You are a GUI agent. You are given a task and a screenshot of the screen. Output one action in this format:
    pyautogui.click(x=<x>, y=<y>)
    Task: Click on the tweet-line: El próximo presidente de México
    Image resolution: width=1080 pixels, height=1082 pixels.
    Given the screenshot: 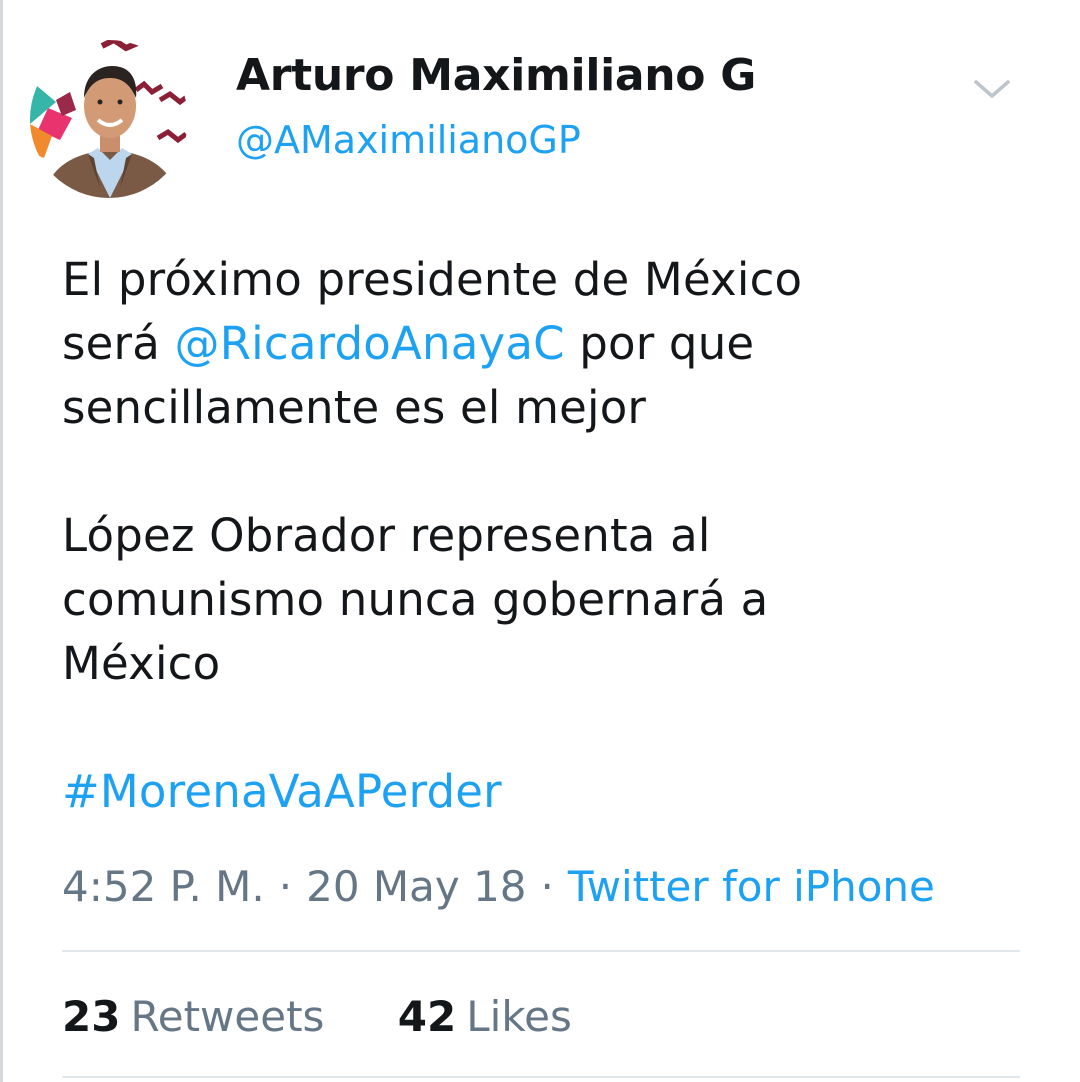 What is the action you would take?
    pyautogui.click(x=432, y=279)
    